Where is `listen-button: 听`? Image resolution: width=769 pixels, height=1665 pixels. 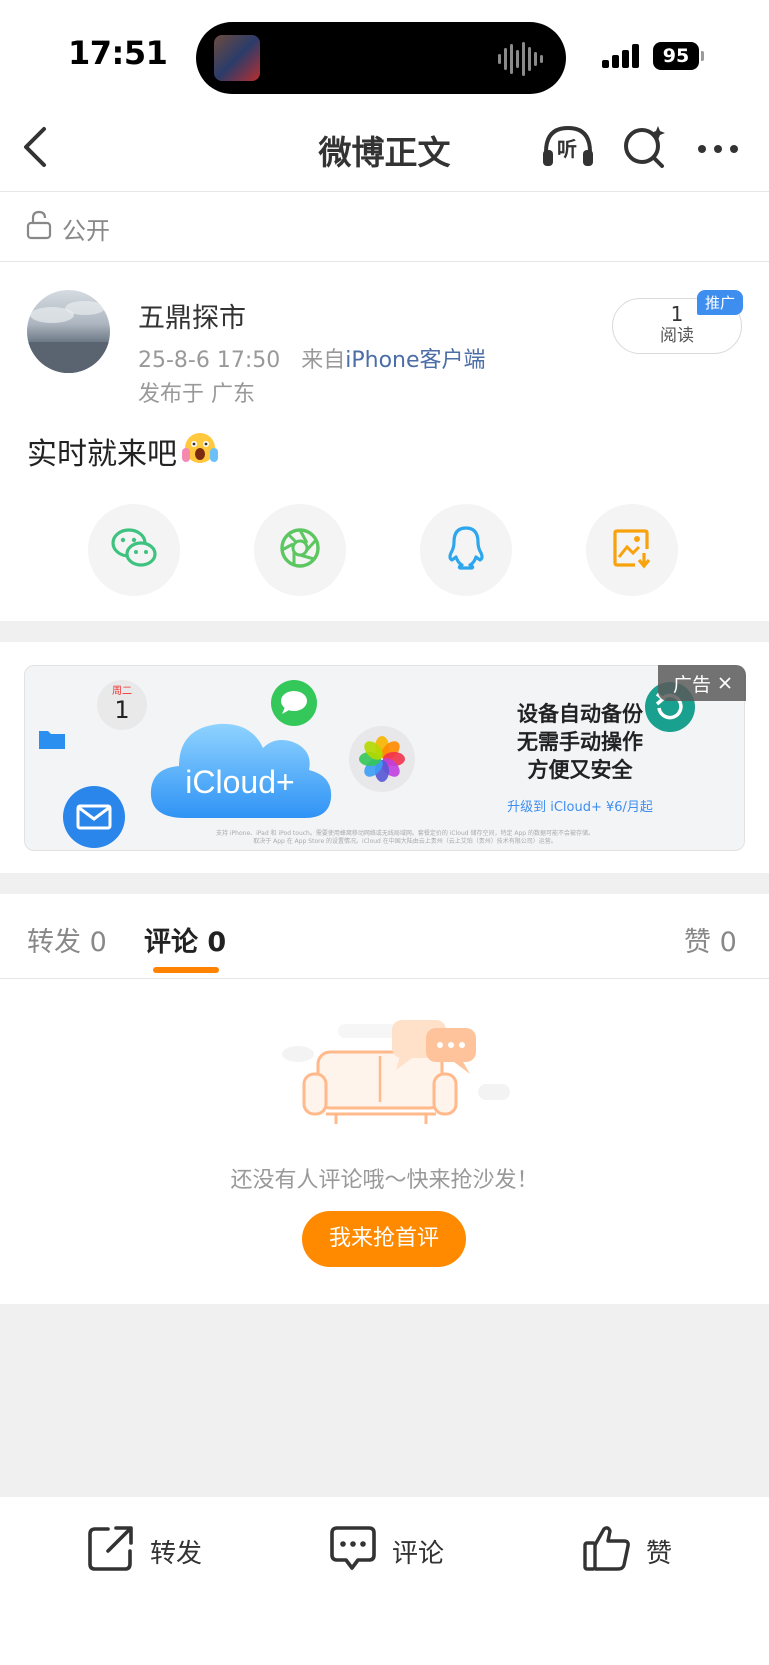
listen-button: 听 is located at coordinates (568, 145).